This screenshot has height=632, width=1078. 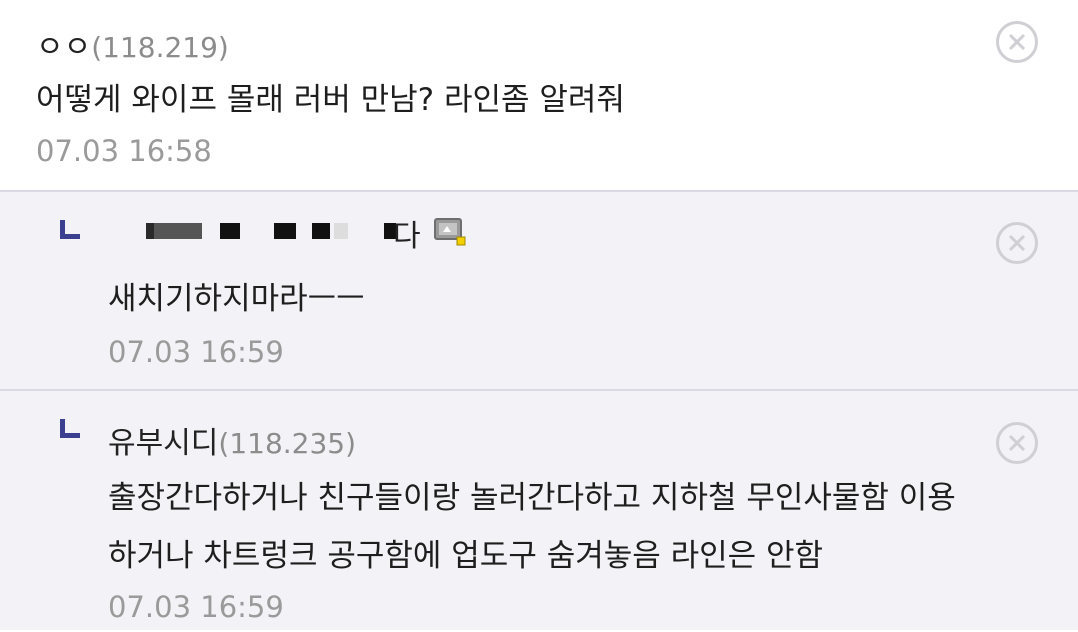 What do you see at coordinates (236, 299) in the screenshot?
I see `comment-text: 새치기하지마라ㅡㅡ` at bounding box center [236, 299].